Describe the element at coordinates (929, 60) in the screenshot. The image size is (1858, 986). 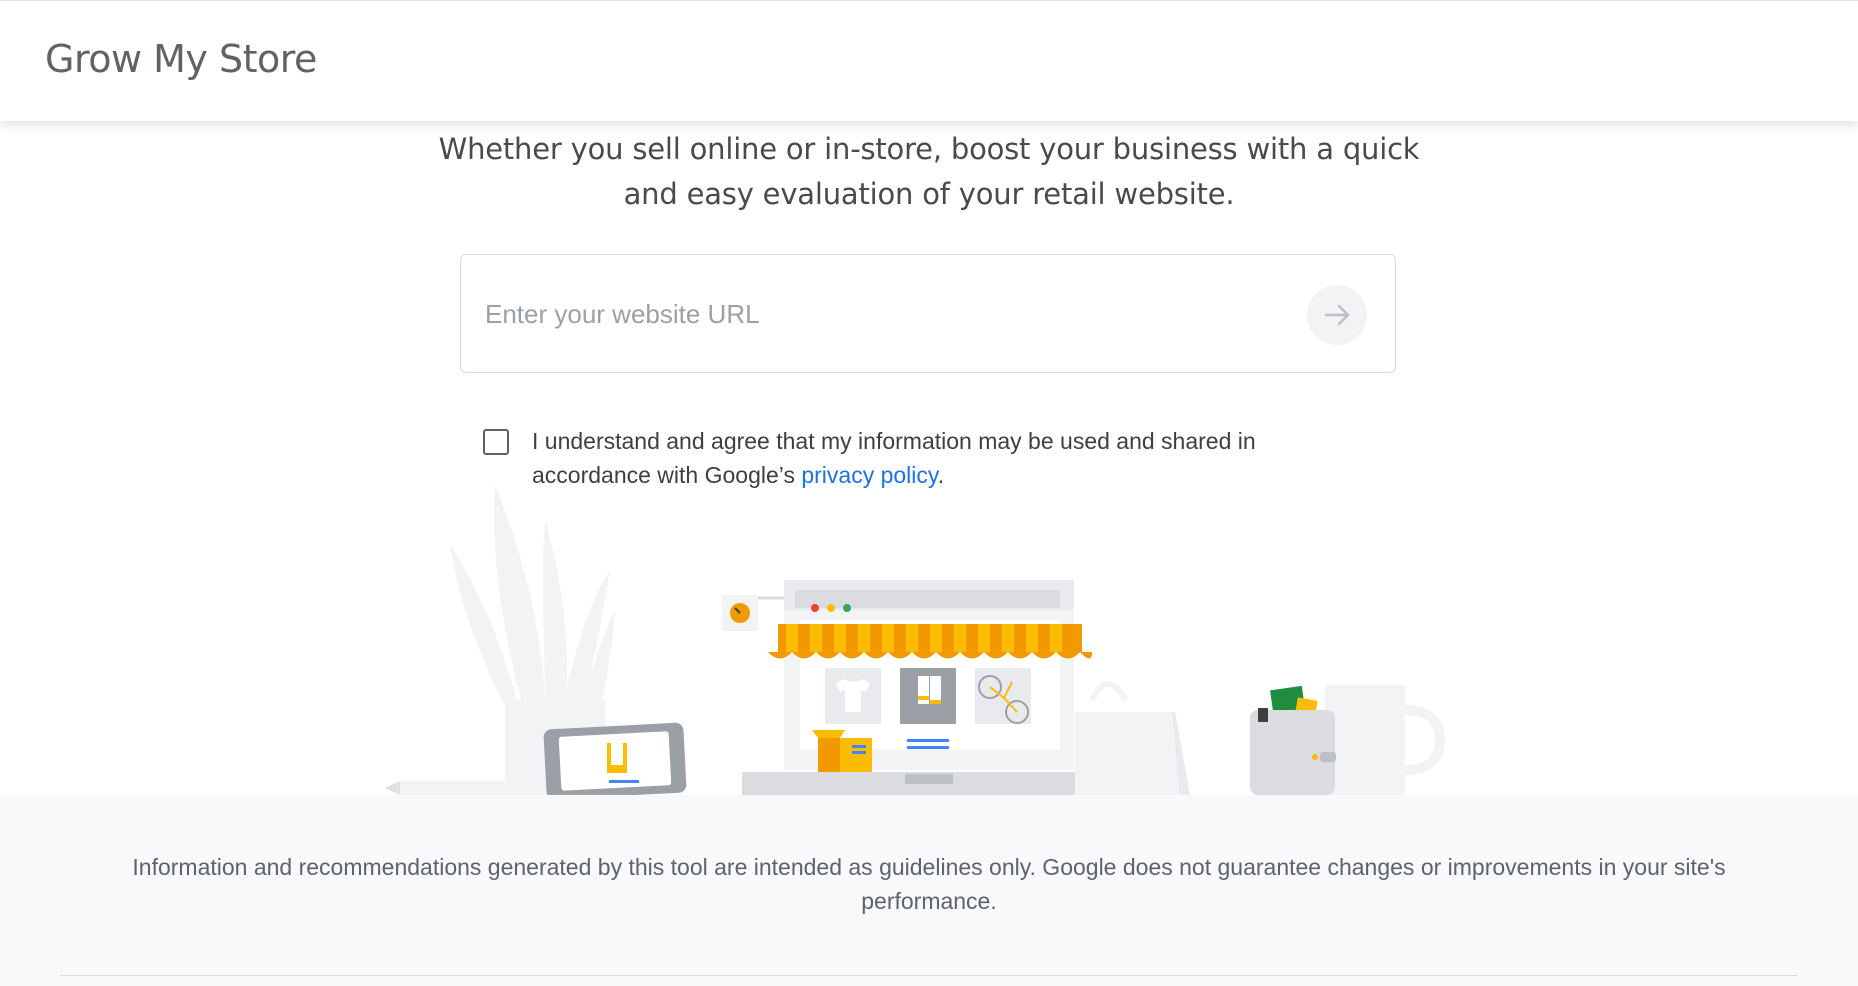
I see `top-bar: Grow My Store` at that location.